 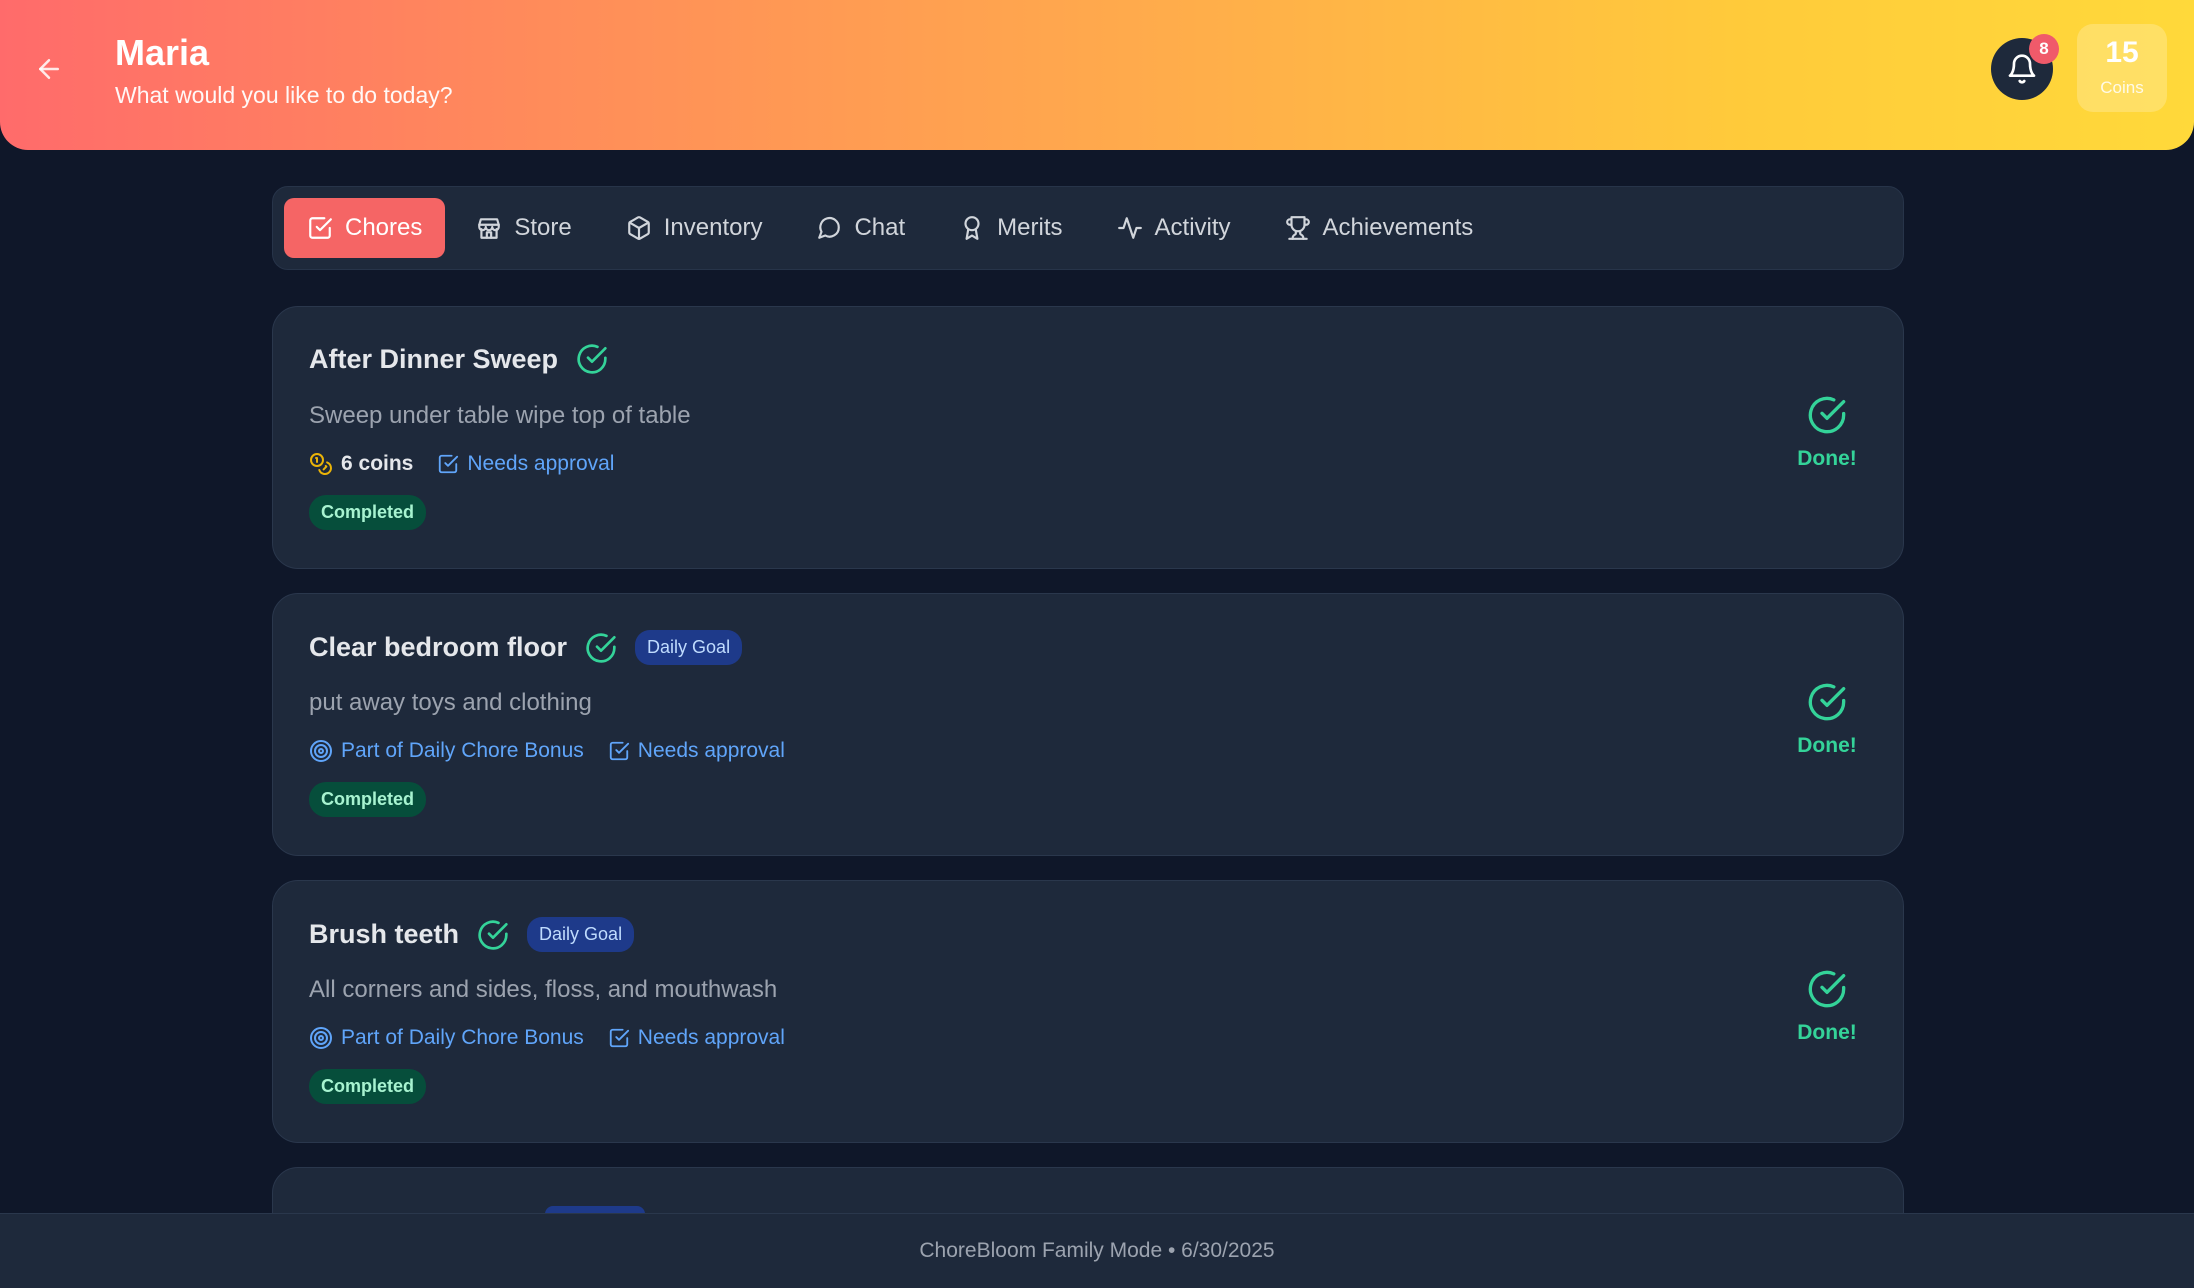 What do you see at coordinates (438, 647) in the screenshot?
I see `chore-title: Clear bedroom floor` at bounding box center [438, 647].